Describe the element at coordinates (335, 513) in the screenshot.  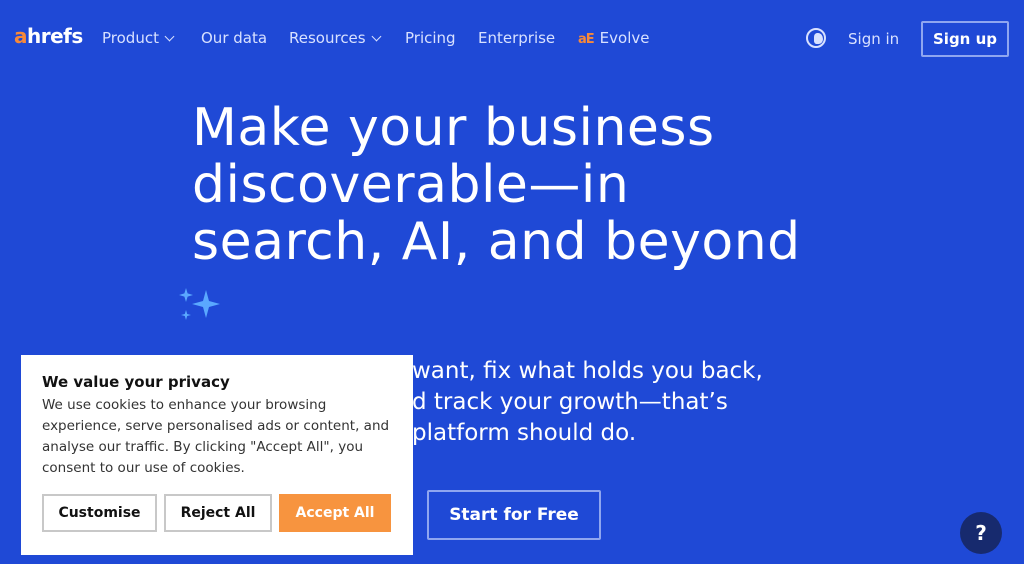
I see `accept-all-button: Accept All` at that location.